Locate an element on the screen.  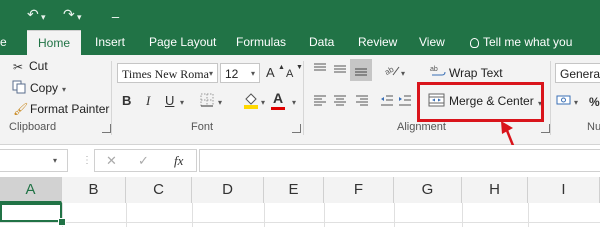
tab-home: Home is located at coordinates (54, 43).